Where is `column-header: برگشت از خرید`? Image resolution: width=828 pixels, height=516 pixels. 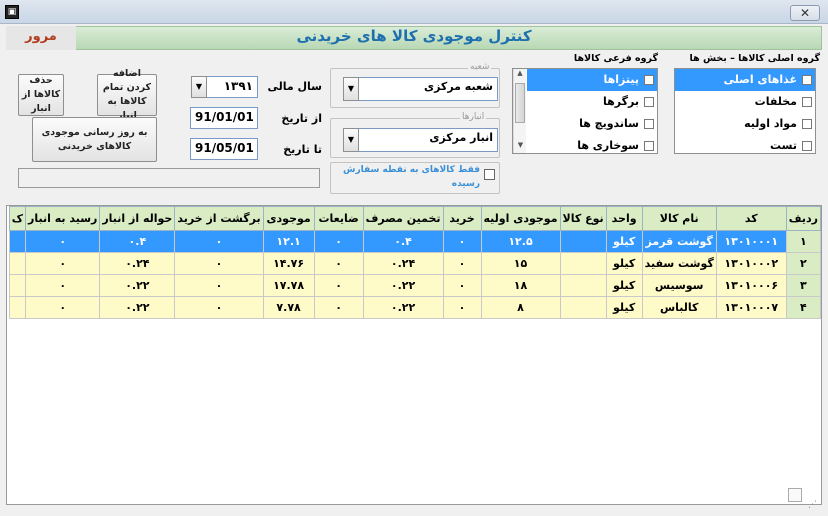 column-header: برگشت از خرید is located at coordinates (219, 218).